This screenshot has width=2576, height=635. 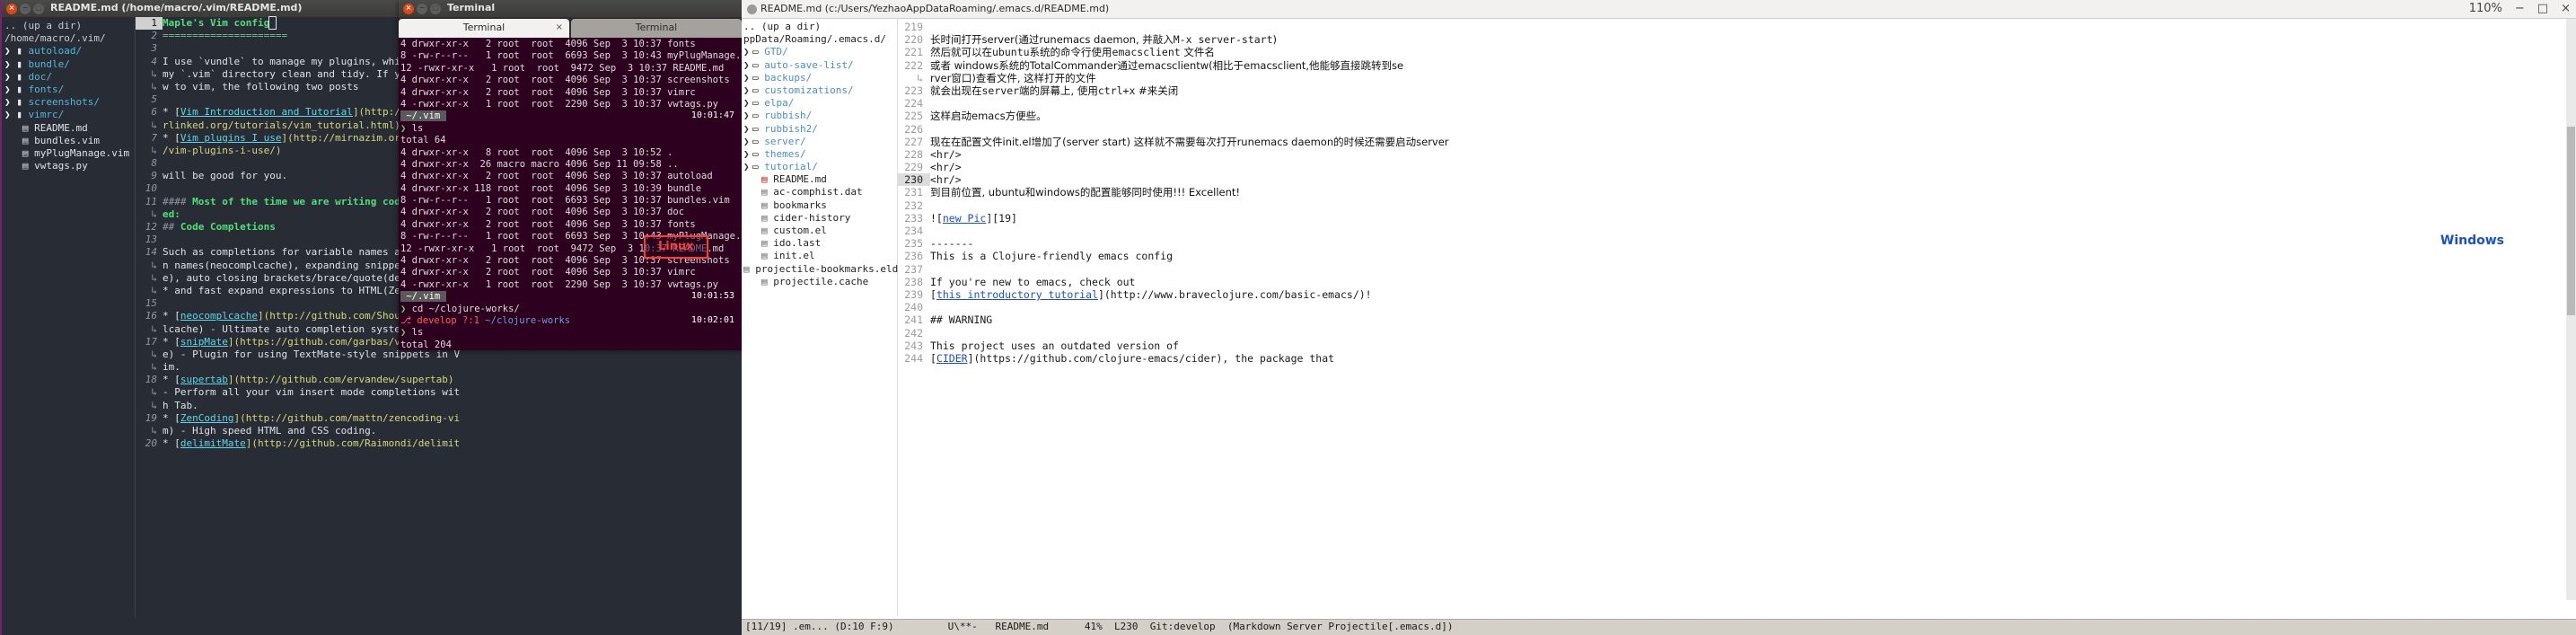 What do you see at coordinates (820, 219) in the screenshot?
I see `emacs-file-item: ▤ cider-history` at bounding box center [820, 219].